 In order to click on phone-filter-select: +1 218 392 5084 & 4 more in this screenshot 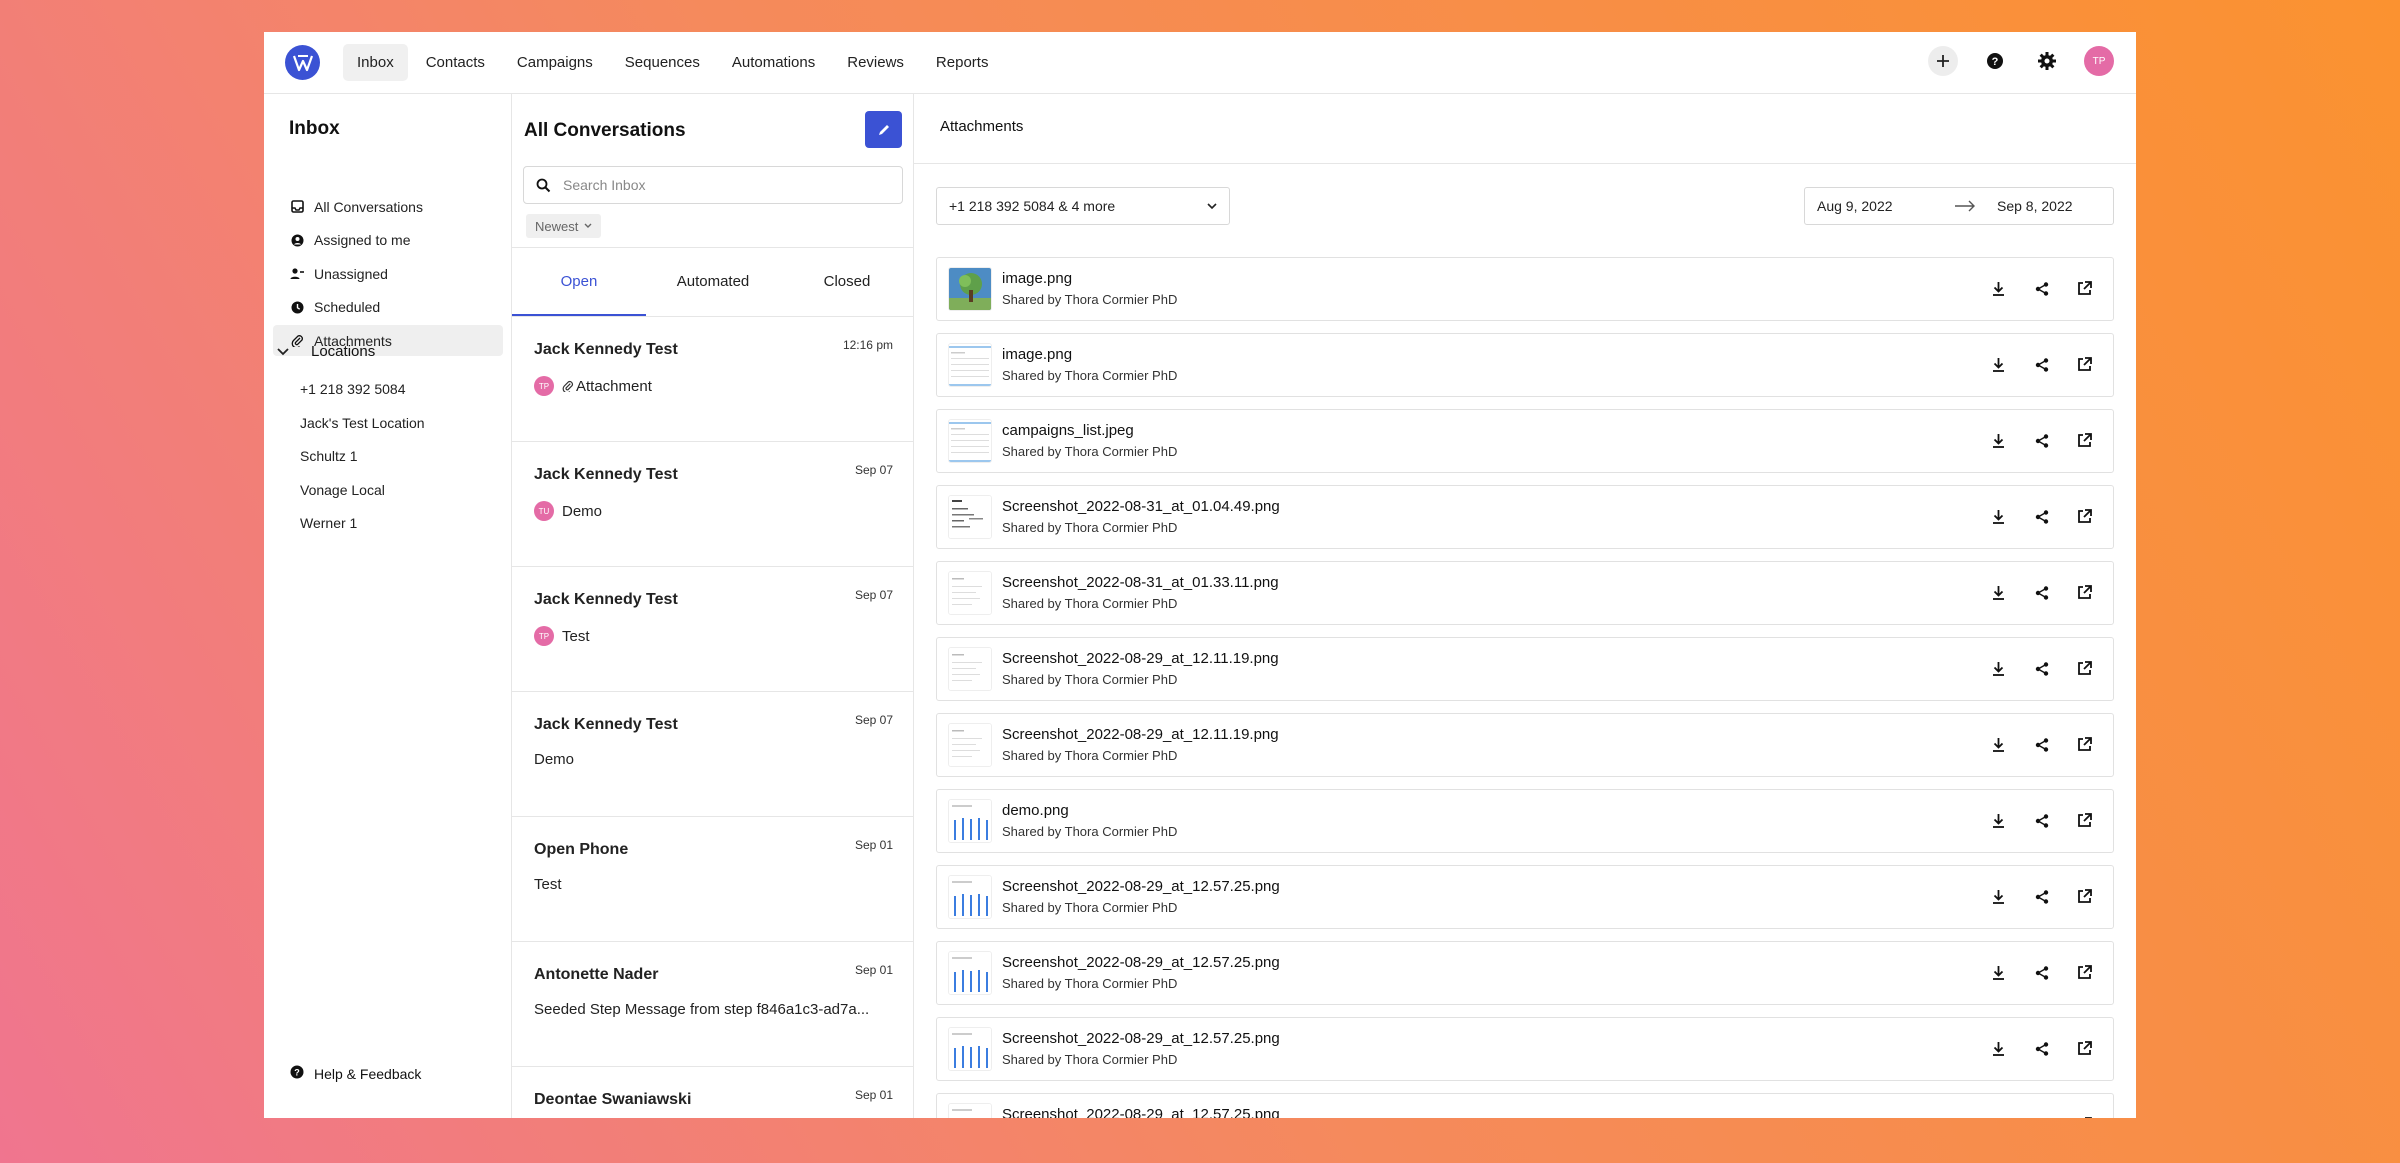, I will do `click(1083, 206)`.